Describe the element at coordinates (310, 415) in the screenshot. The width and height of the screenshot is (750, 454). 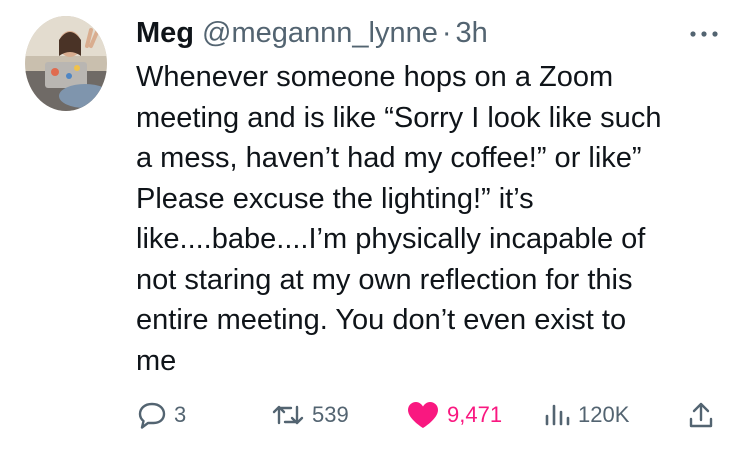
I see `retweet-button: 539` at that location.